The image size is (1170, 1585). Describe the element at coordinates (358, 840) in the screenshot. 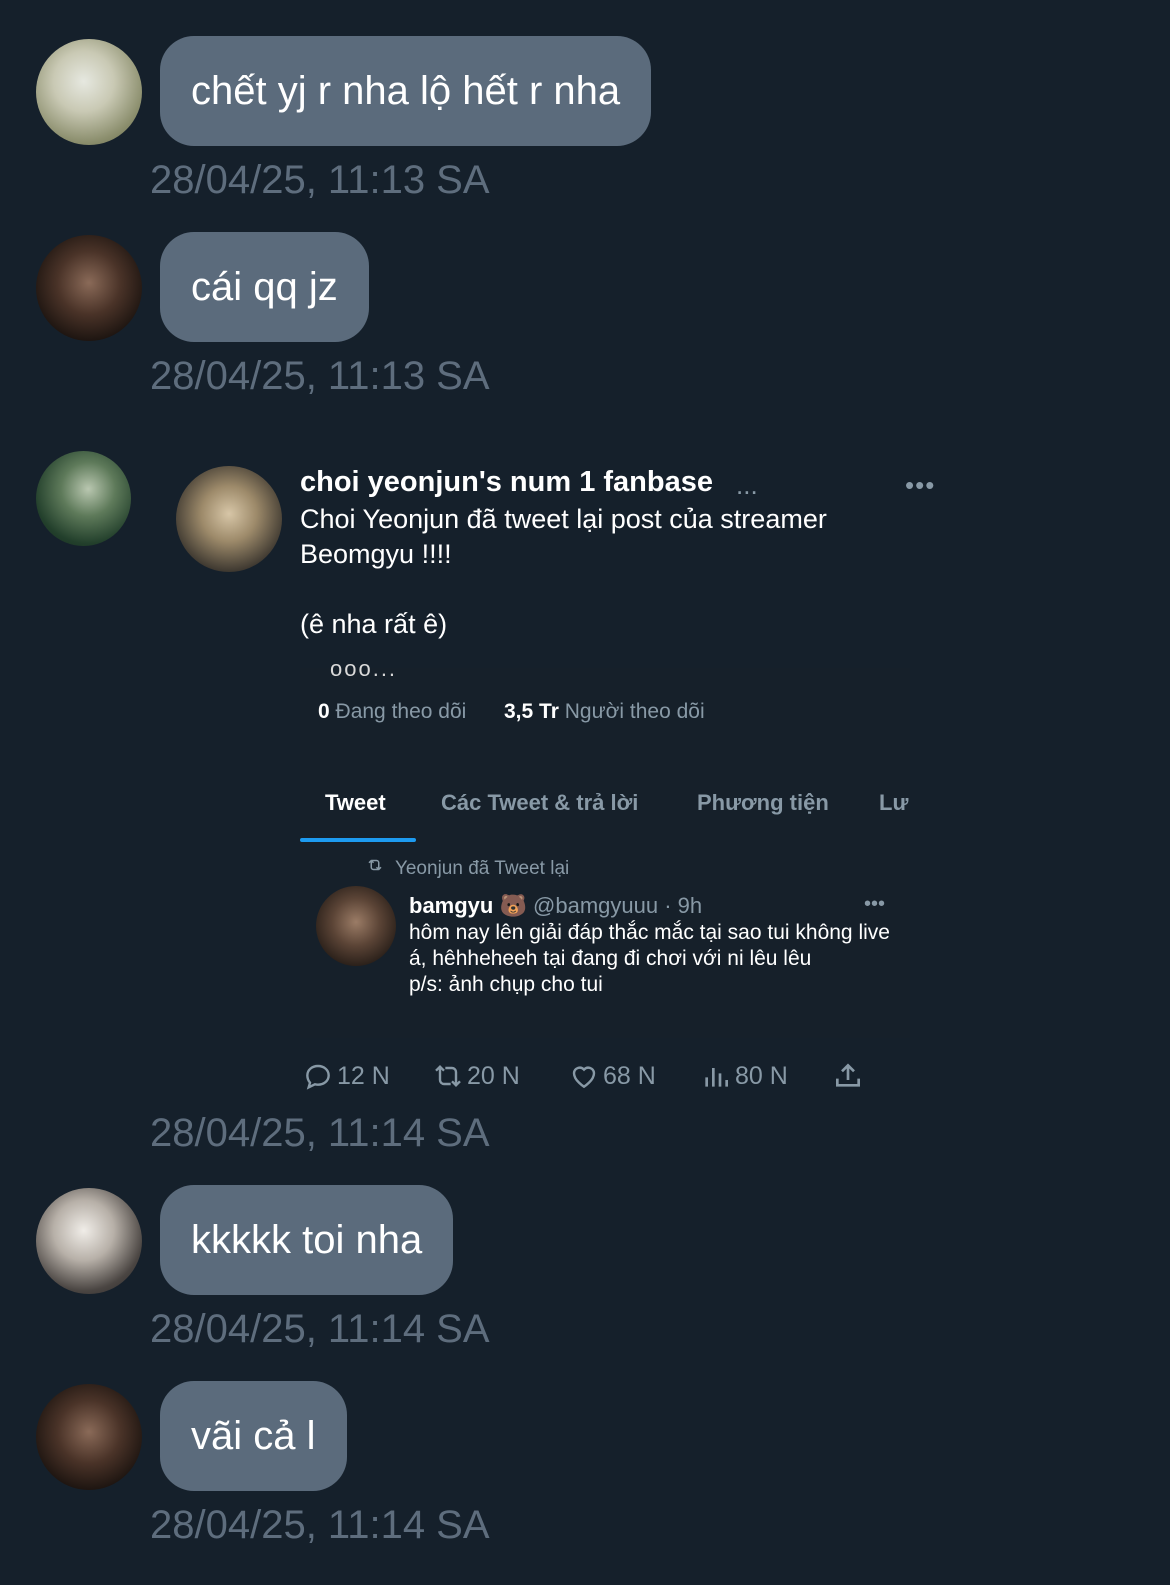

I see `active-tab-indicator` at that location.